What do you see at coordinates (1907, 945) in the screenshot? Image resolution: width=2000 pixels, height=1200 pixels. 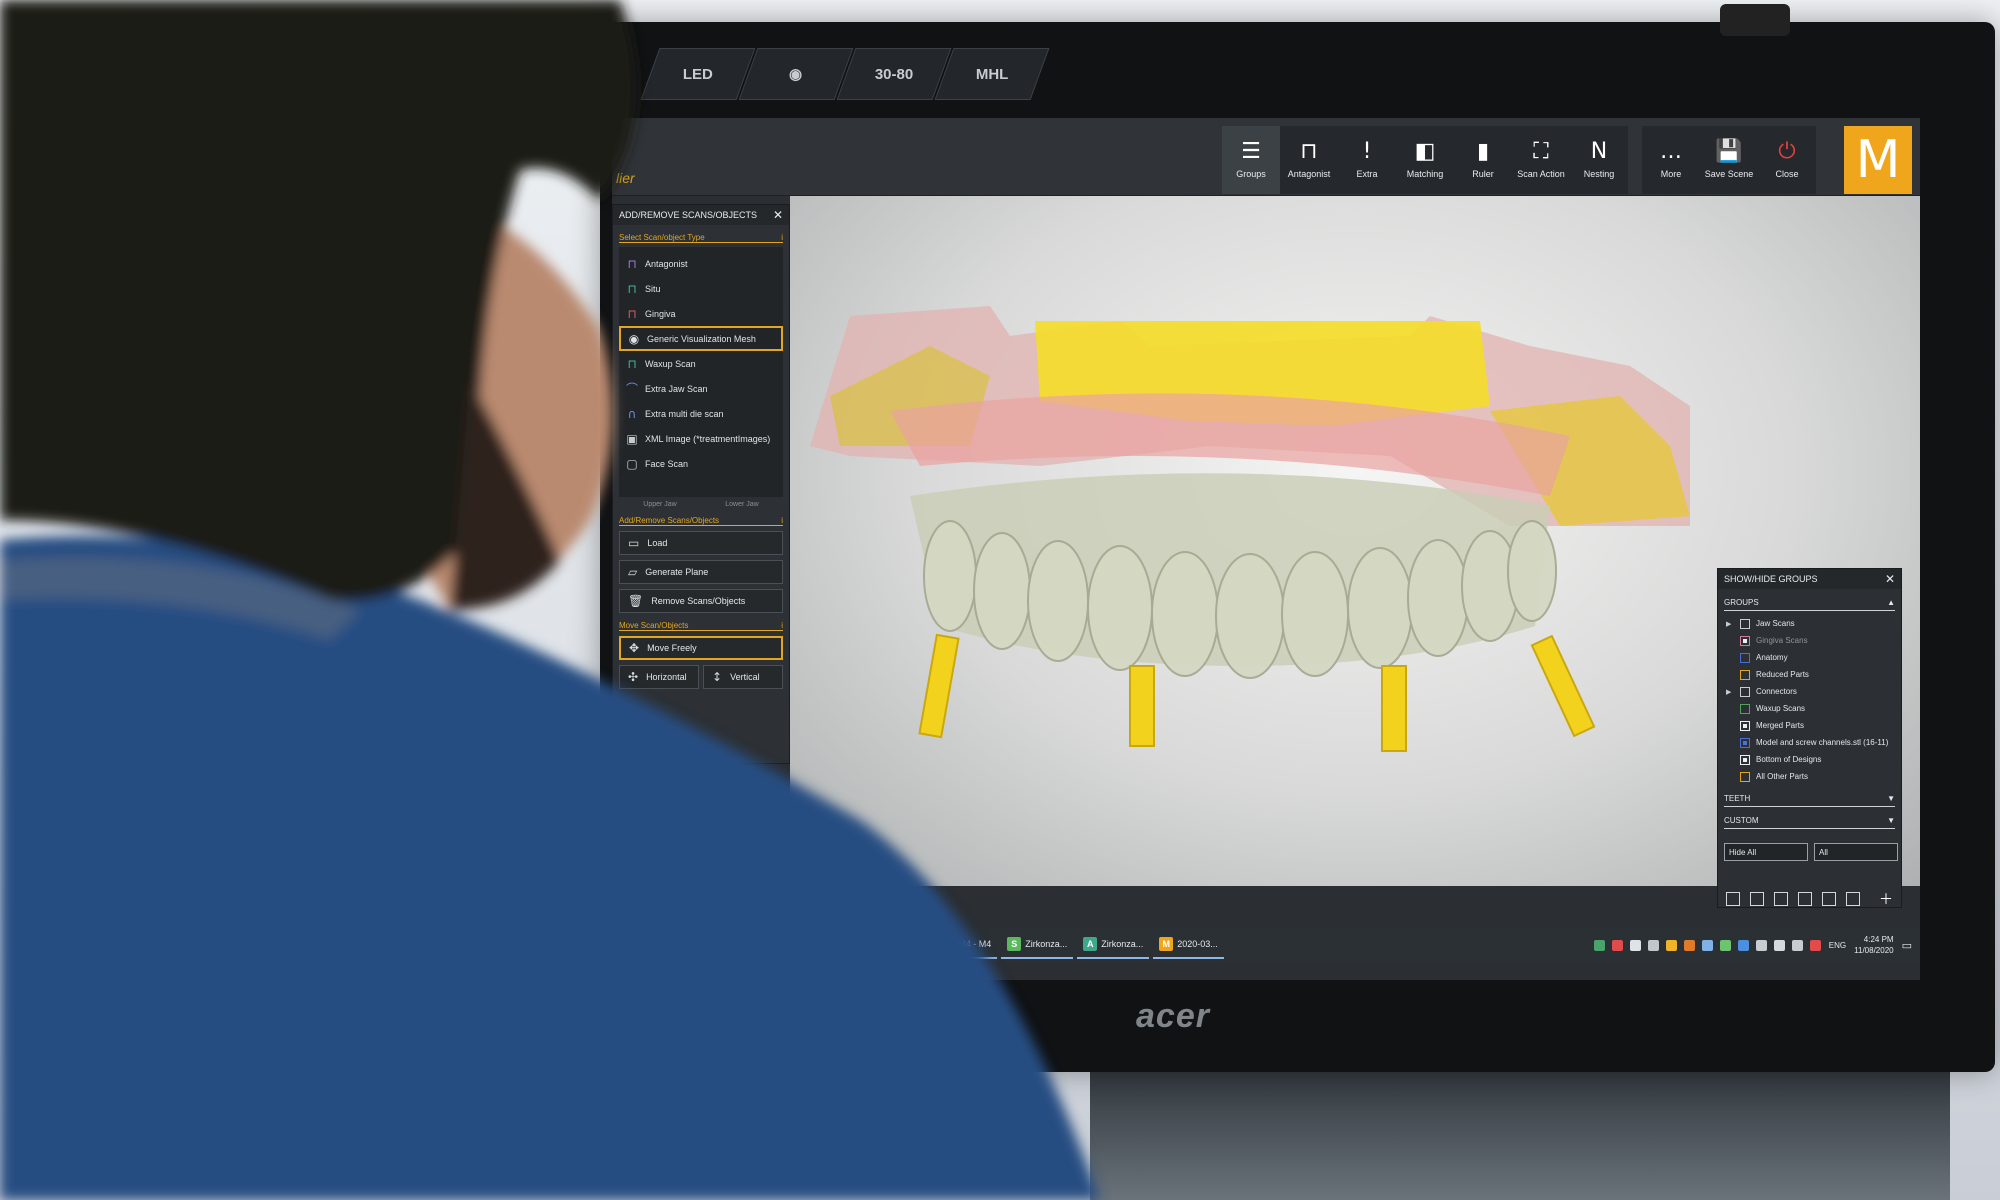 I see `notification-icon: ▭` at bounding box center [1907, 945].